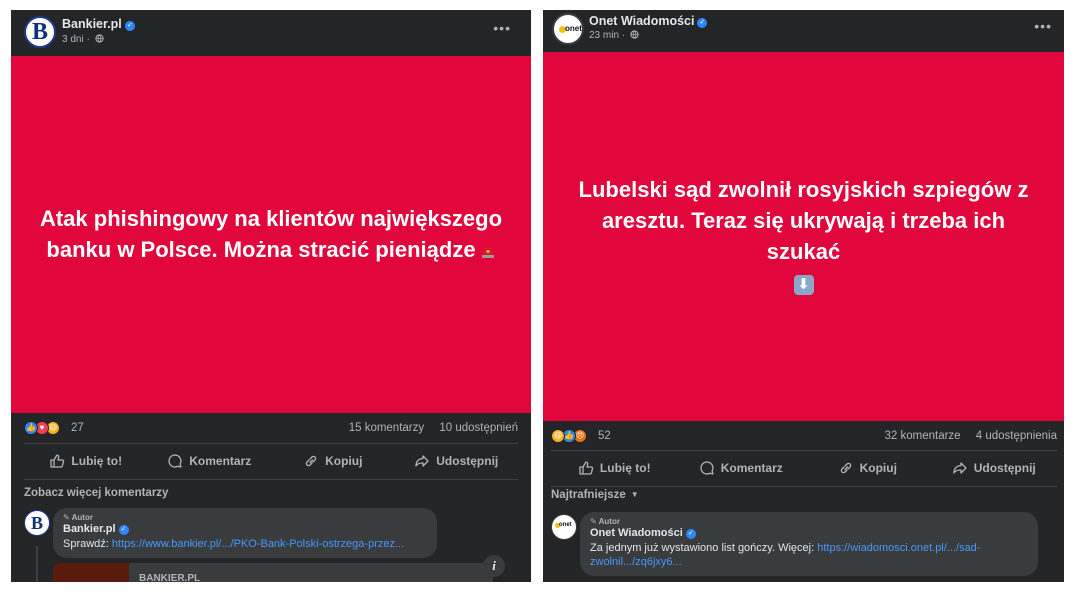 The height and width of the screenshot is (591, 1075). I want to click on info-icon: i, so click(494, 566).